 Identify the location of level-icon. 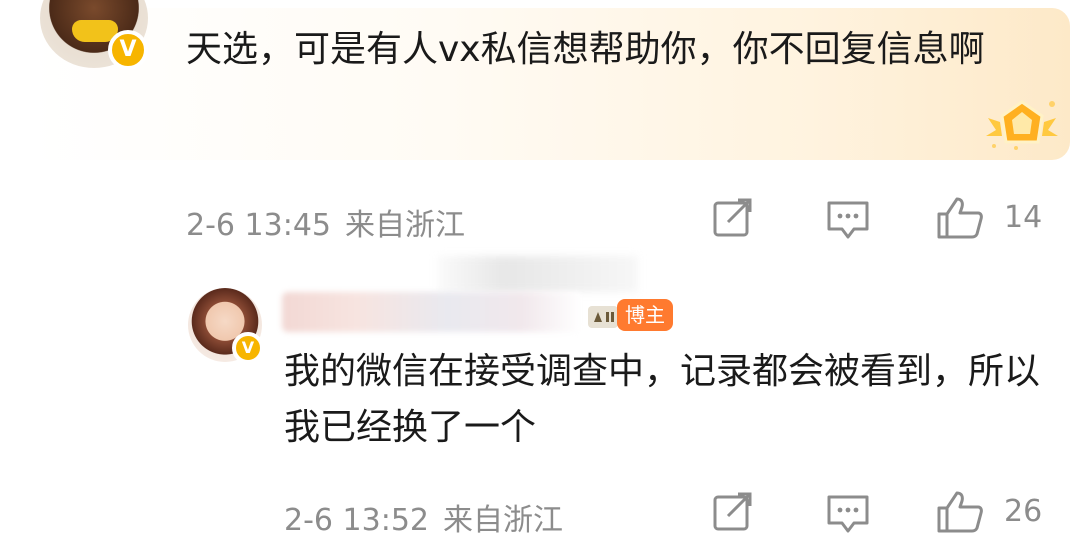
(604, 317).